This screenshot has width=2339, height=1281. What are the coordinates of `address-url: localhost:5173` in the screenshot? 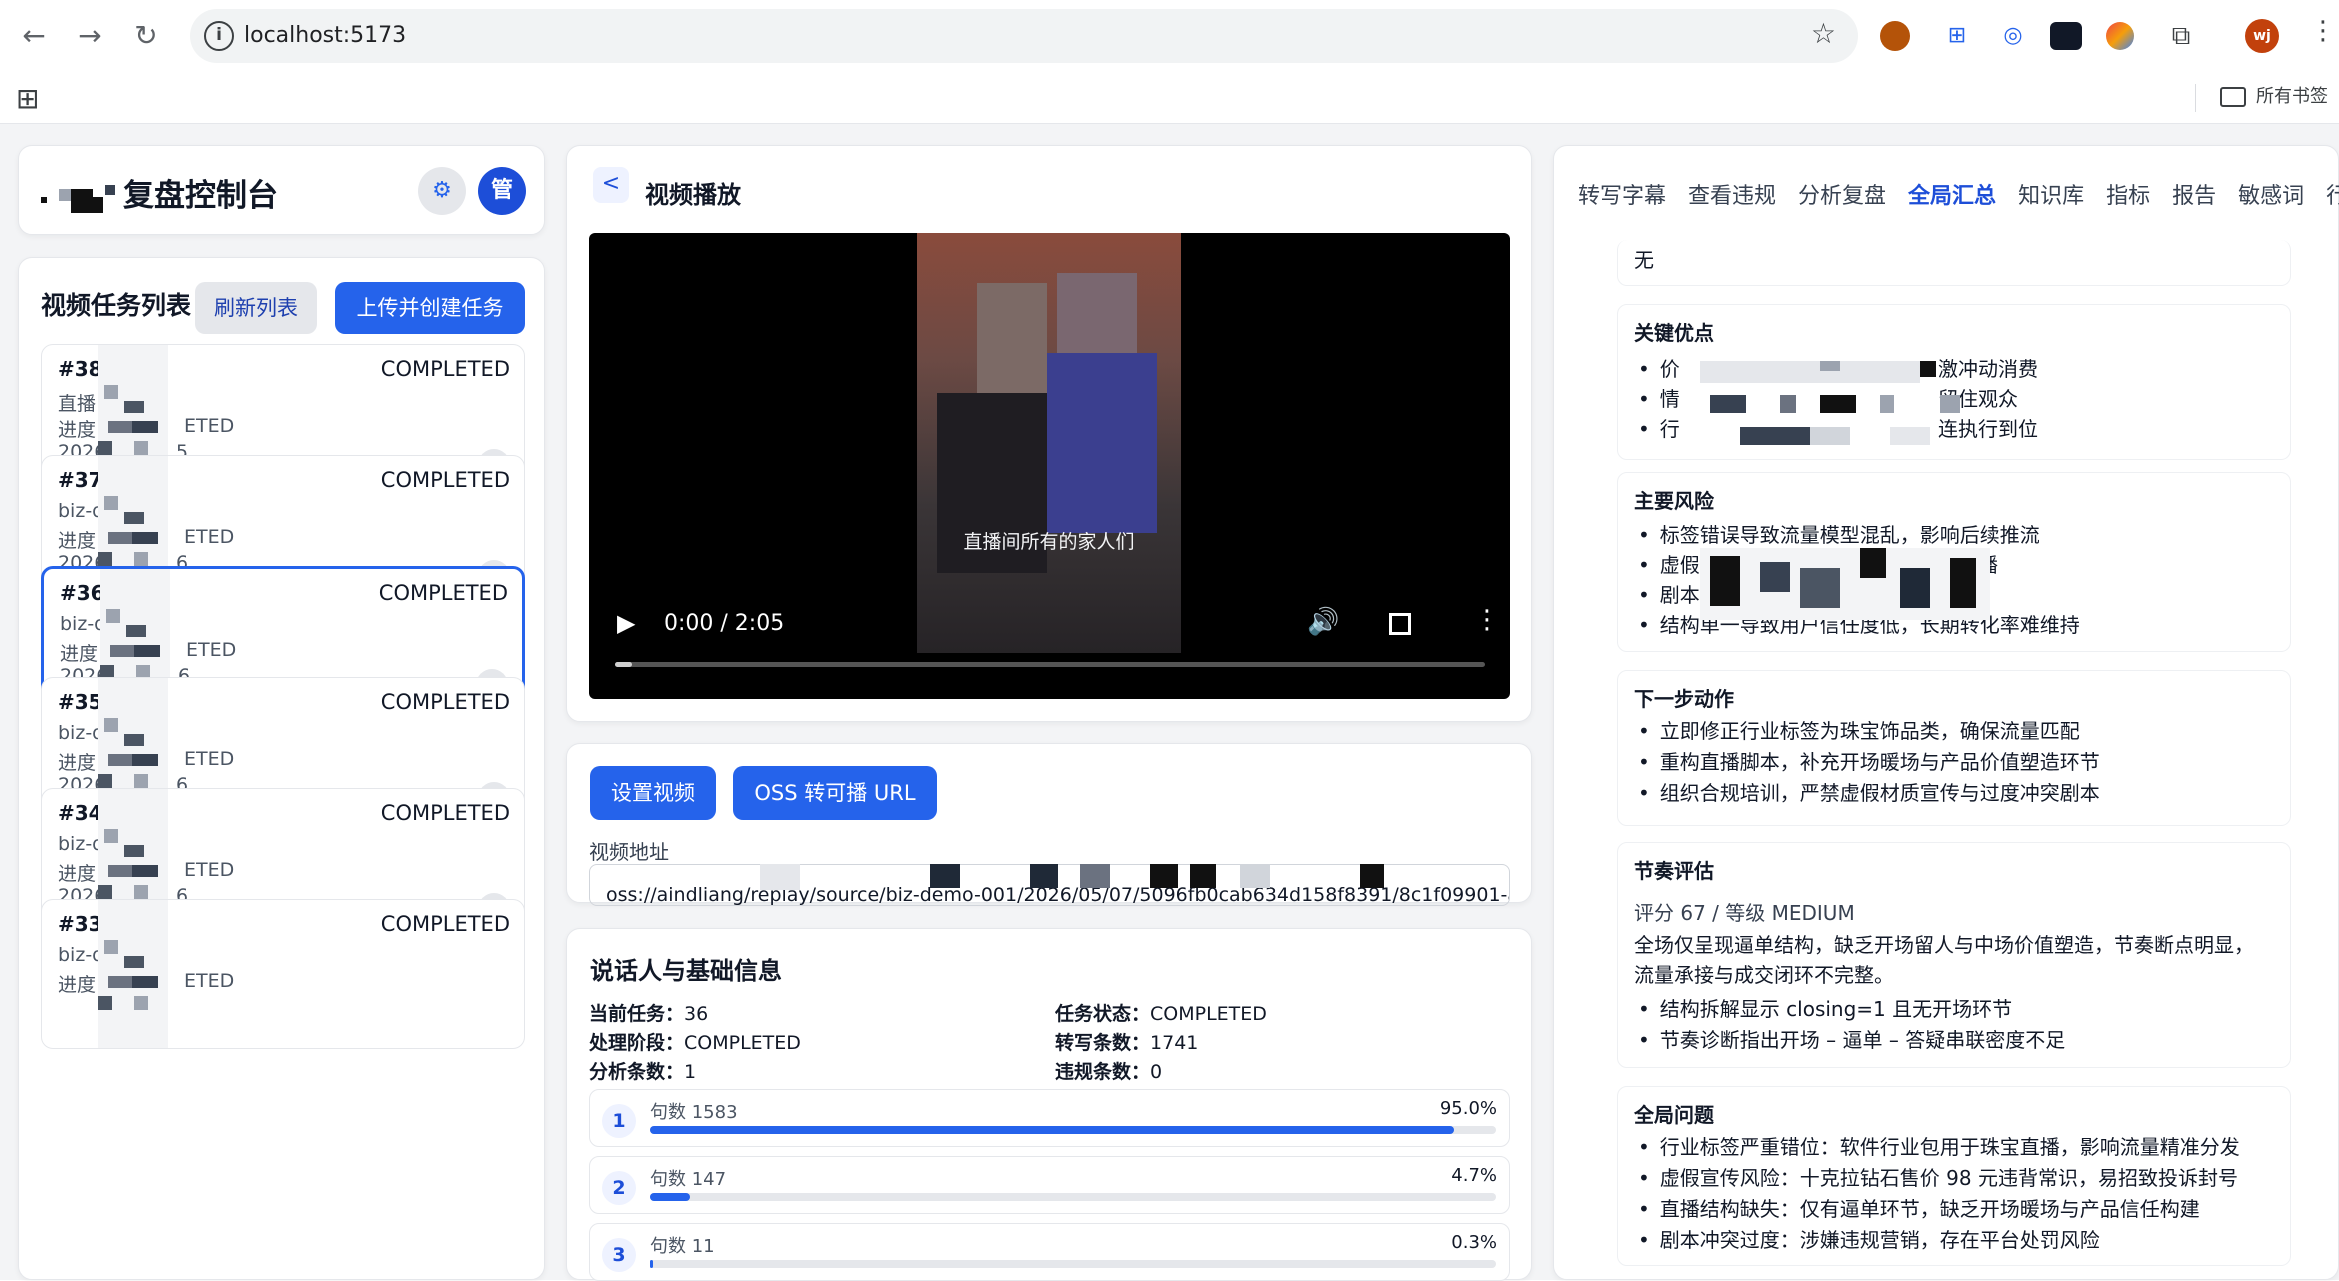 It's located at (325, 36).